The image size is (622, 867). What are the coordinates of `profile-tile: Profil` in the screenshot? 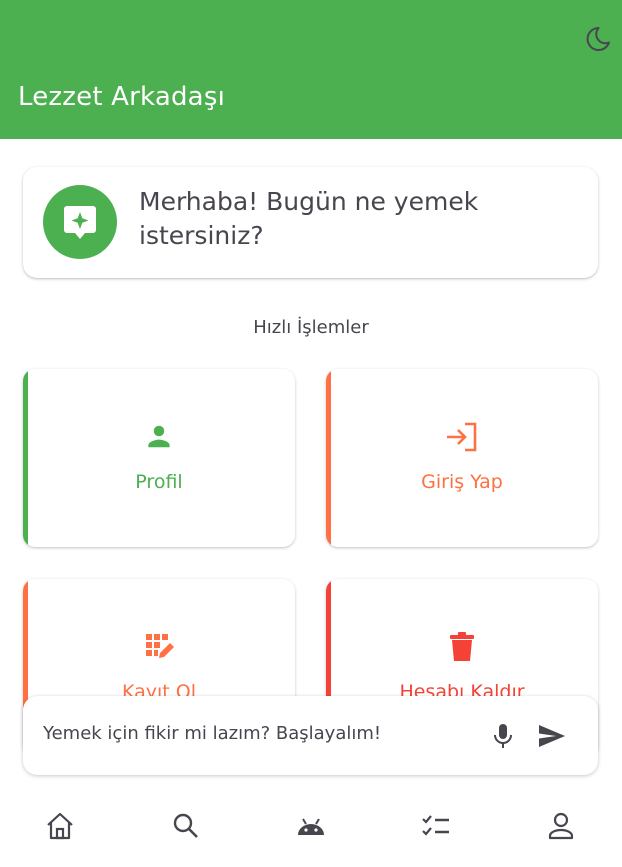 It's located at (159, 458).